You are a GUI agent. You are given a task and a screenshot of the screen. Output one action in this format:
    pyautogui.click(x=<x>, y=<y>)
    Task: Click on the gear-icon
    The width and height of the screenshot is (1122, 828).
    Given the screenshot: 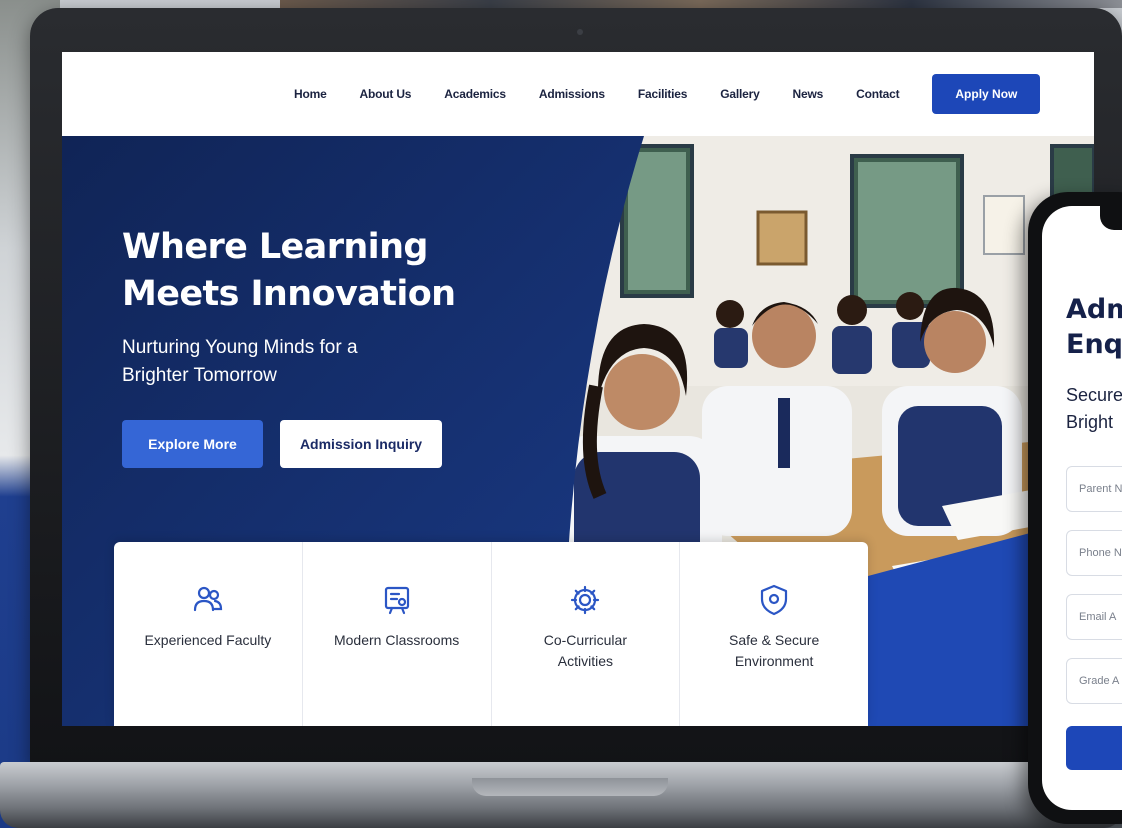 What is the action you would take?
    pyautogui.click(x=585, y=600)
    